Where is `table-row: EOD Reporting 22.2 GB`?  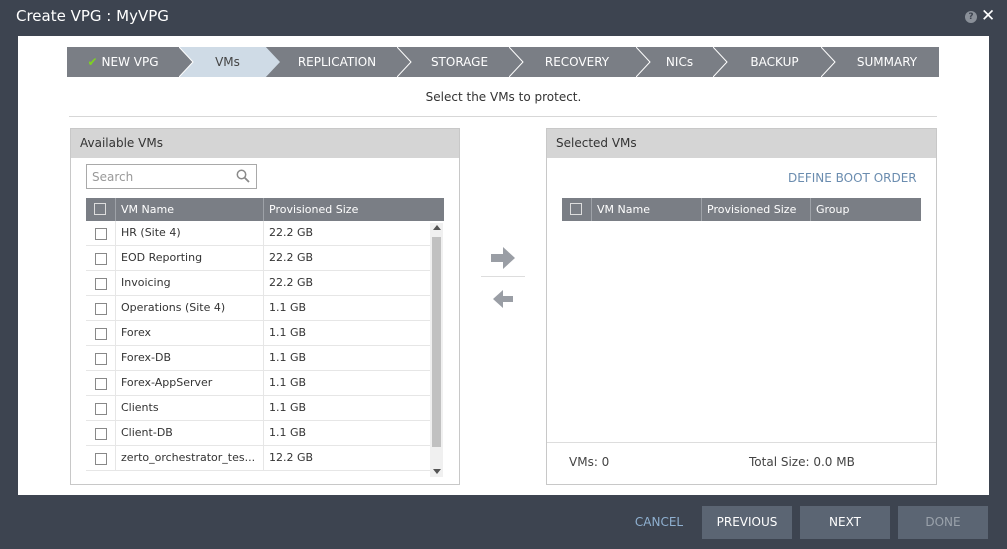
table-row: EOD Reporting 22.2 GB is located at coordinates (258, 258).